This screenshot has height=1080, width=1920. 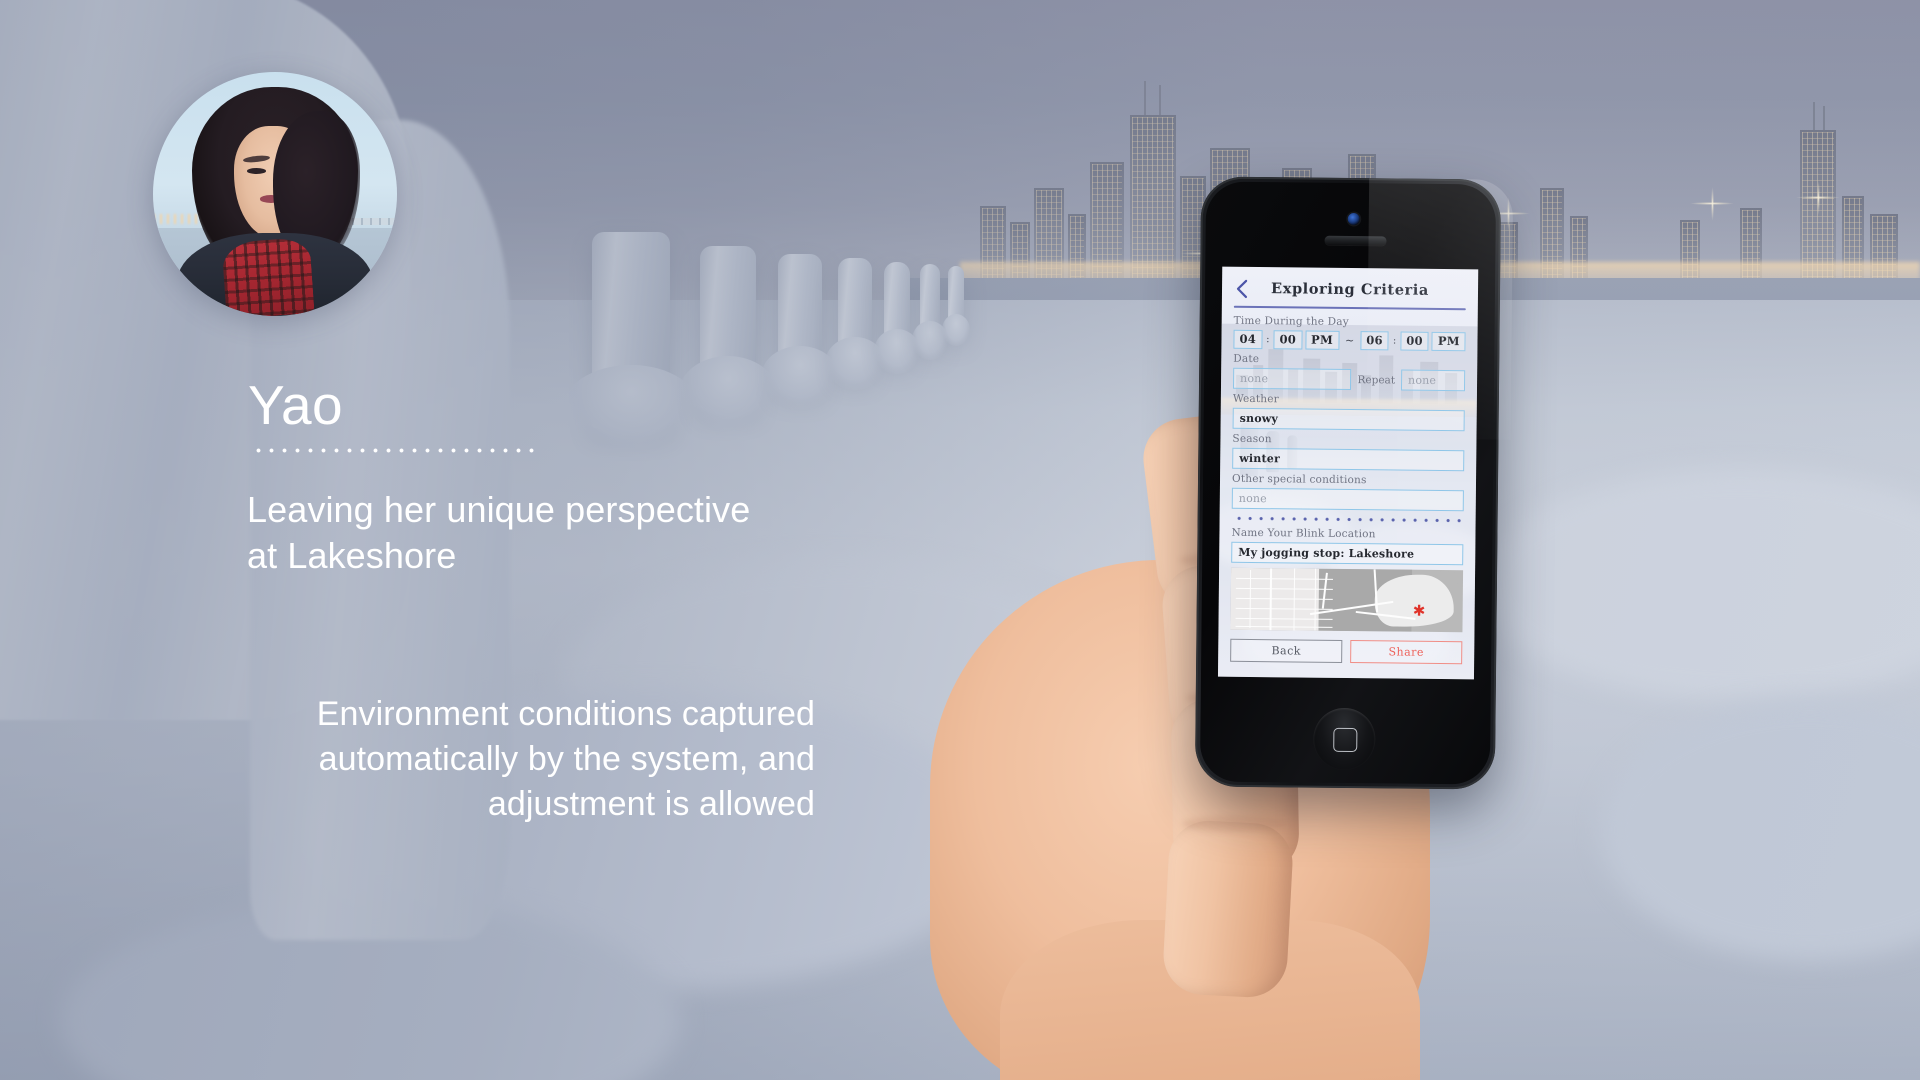 I want to click on map-thumbnail: ✱, so click(x=1347, y=600).